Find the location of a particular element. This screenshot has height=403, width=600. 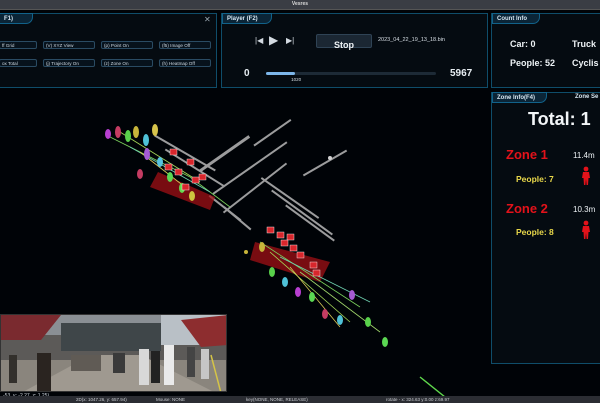

point-cloud is located at coordinates (251, 180).